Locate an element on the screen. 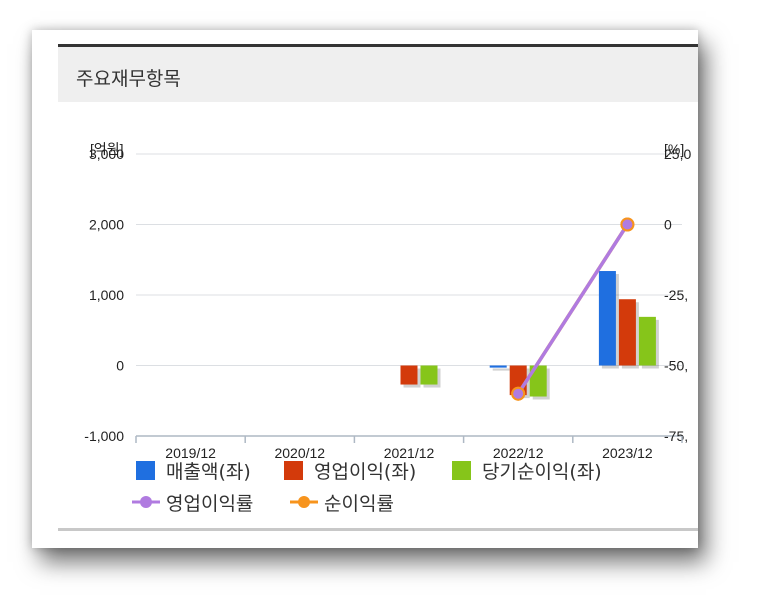 Image resolution: width=761 pixels, height=614 pixels. panel-bottom-border is located at coordinates (378, 529).